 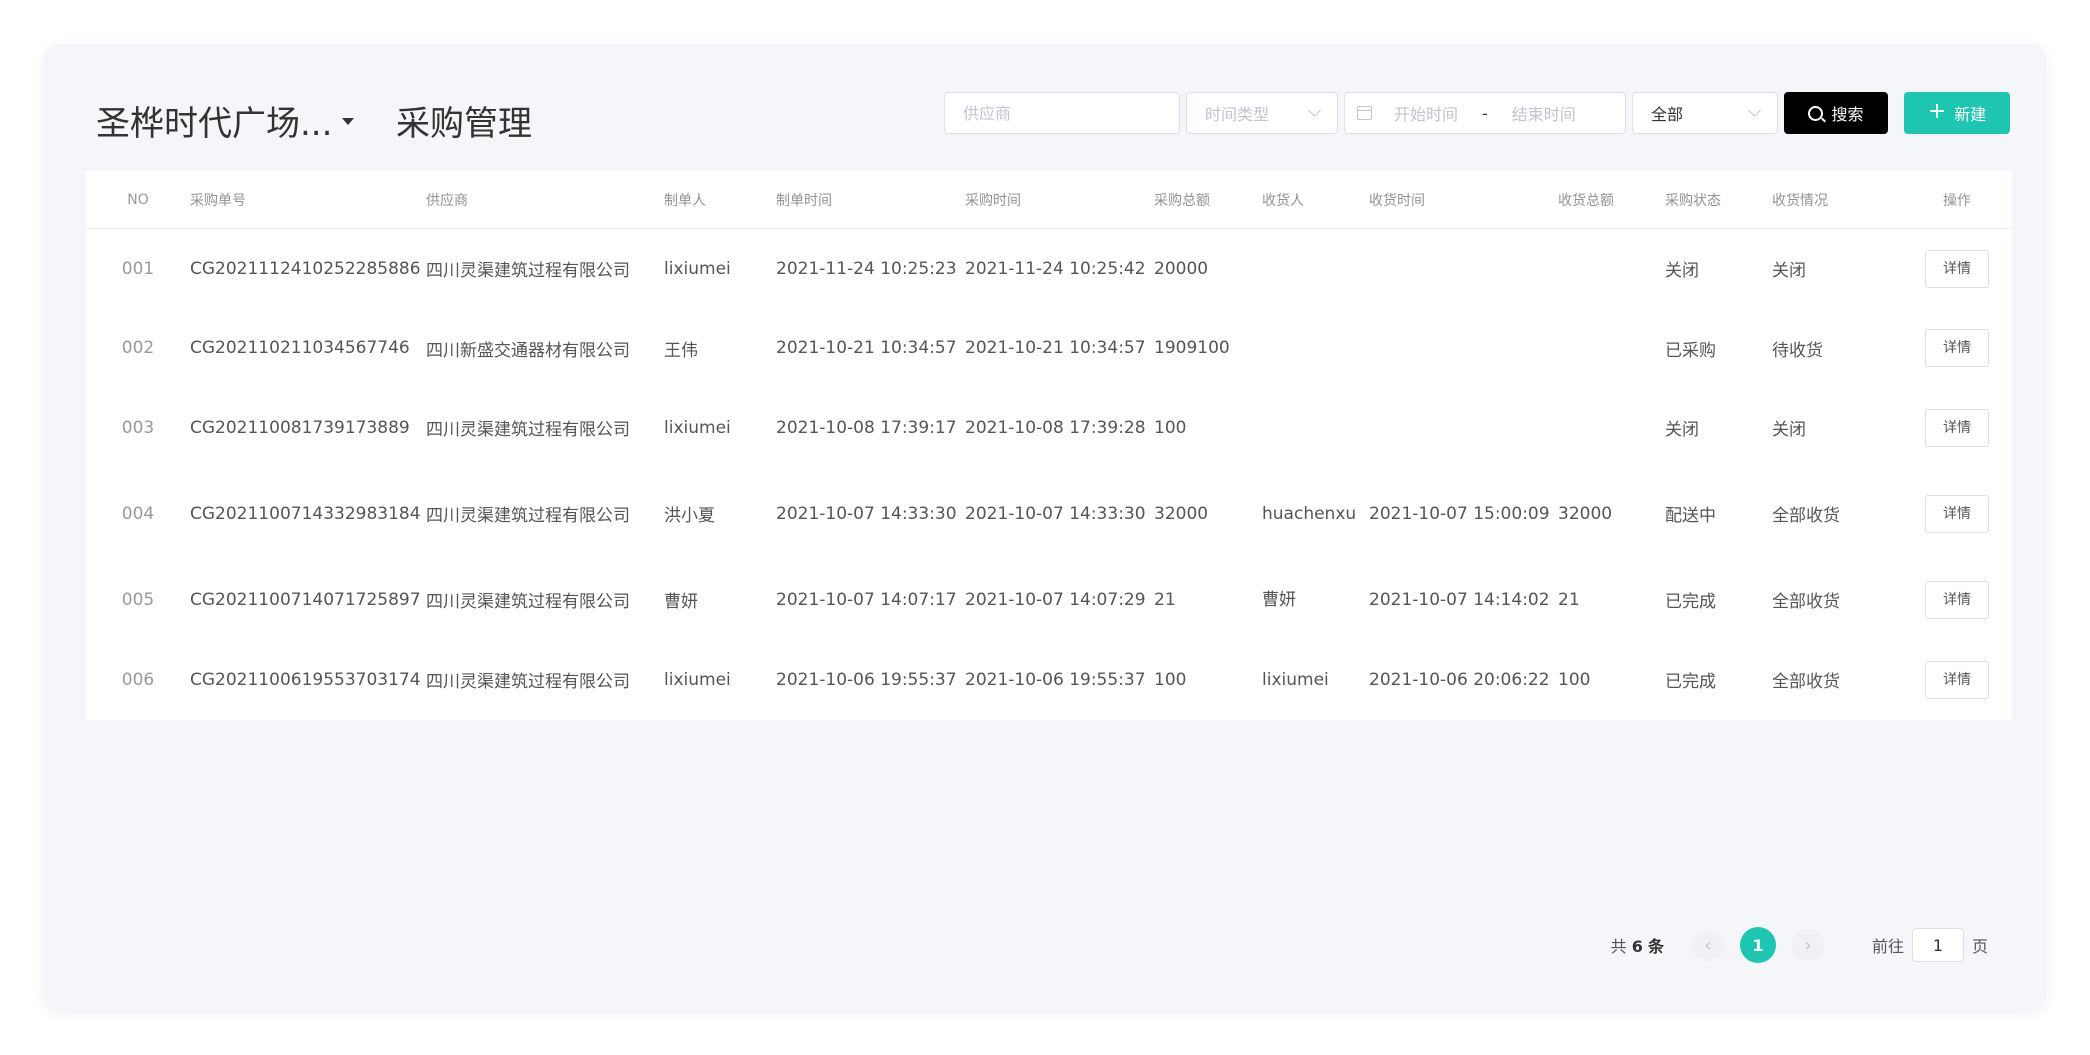 What do you see at coordinates (1055, 513) in the screenshot?
I see `cell-purchase-at: 2021-10-07 14:33:30` at bounding box center [1055, 513].